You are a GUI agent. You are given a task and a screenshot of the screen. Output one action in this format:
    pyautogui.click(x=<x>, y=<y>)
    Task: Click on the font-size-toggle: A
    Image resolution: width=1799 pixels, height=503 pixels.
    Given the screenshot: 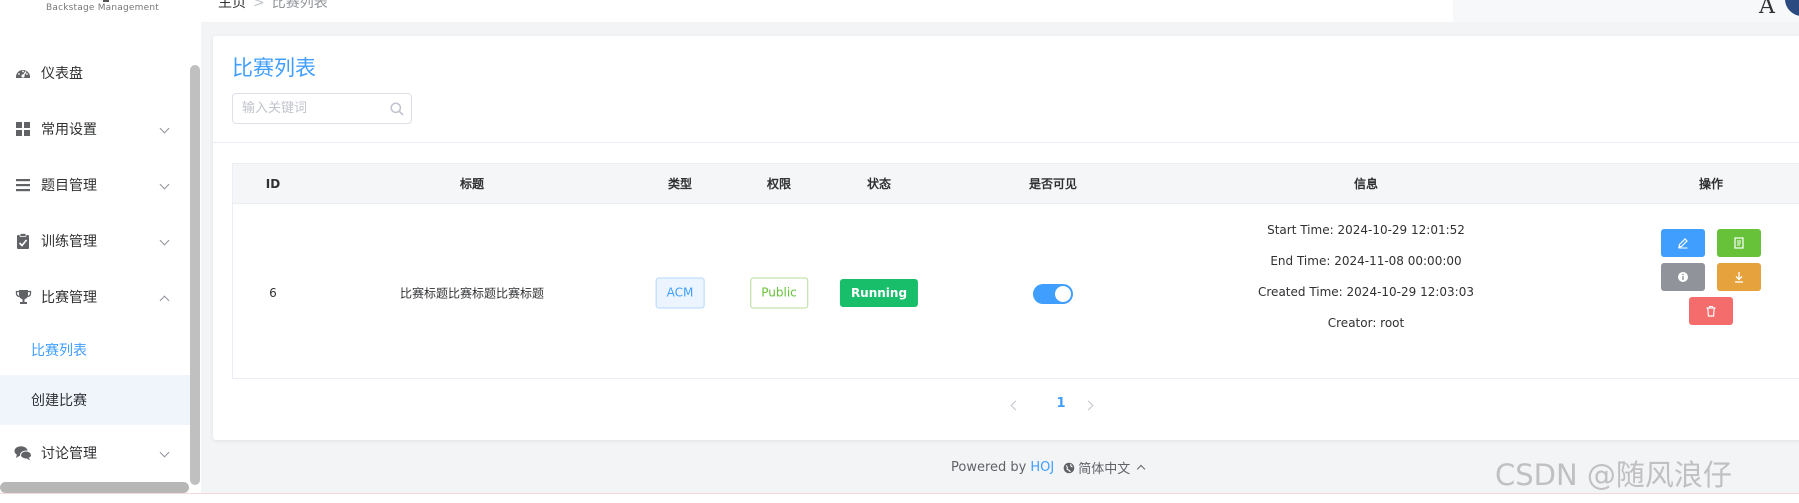 What is the action you would take?
    pyautogui.click(x=1767, y=9)
    